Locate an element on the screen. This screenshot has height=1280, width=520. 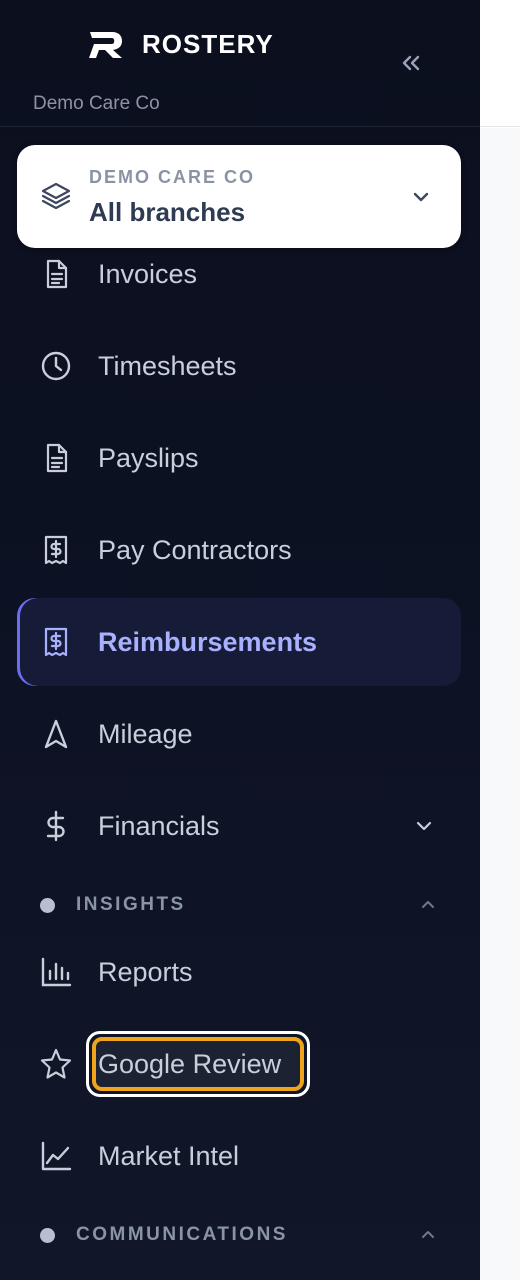
header-divider is located at coordinates (240, 126).